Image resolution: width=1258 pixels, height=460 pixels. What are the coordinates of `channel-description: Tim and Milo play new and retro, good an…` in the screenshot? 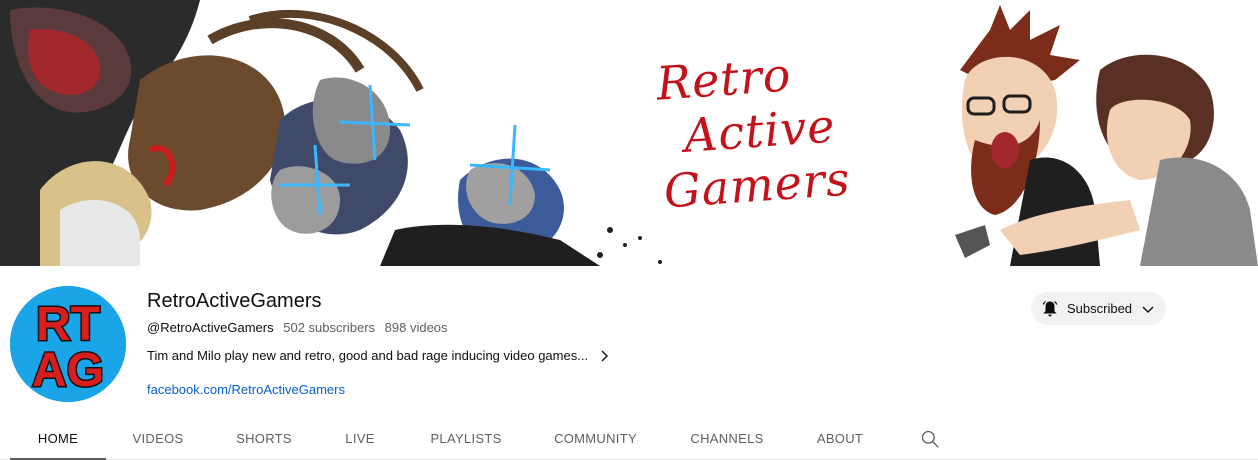 It's located at (378, 355).